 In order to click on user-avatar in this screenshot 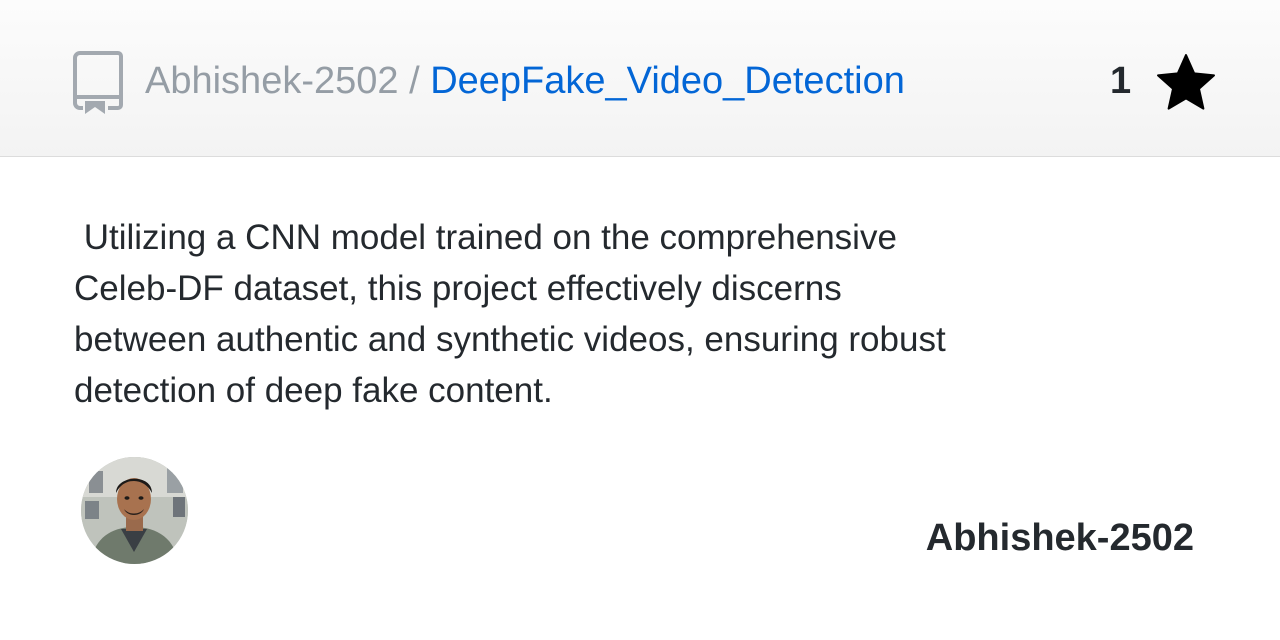, I will do `click(134, 510)`.